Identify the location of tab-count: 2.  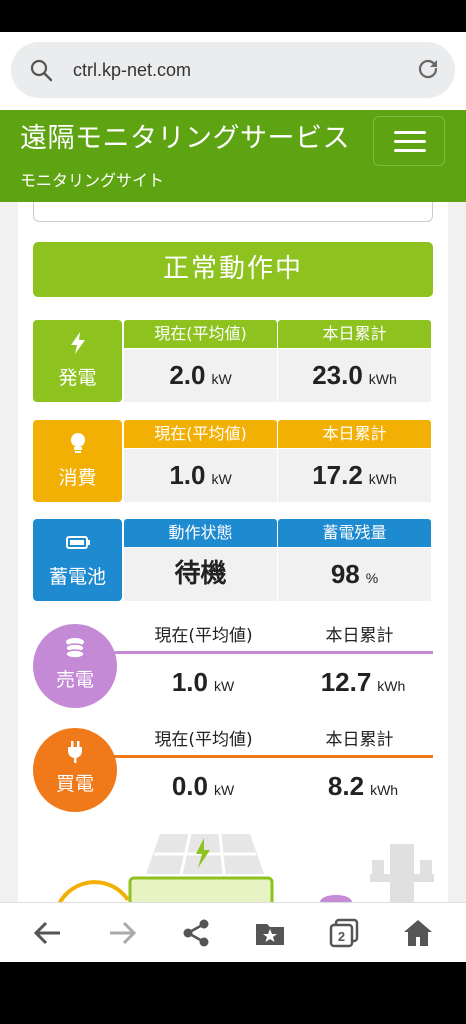
(341, 936).